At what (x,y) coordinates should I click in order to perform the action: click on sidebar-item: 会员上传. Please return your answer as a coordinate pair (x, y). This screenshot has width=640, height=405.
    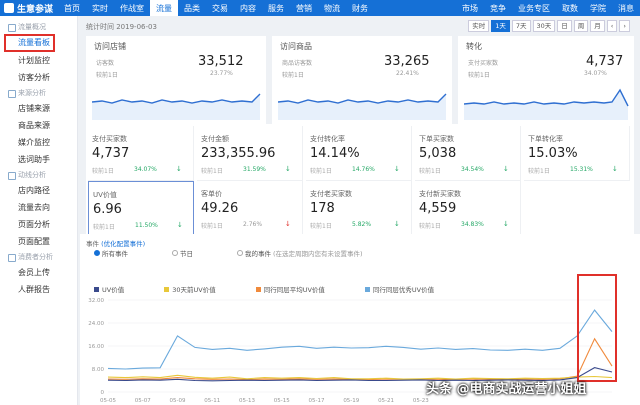
    Looking at the image, I should click on (38, 272).